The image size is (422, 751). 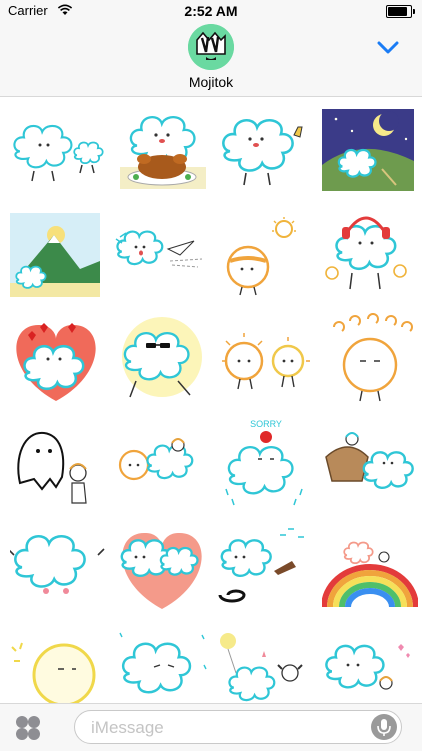 What do you see at coordinates (162, 257) in the screenshot?
I see `sticker-cloud-throwing-paper-plane` at bounding box center [162, 257].